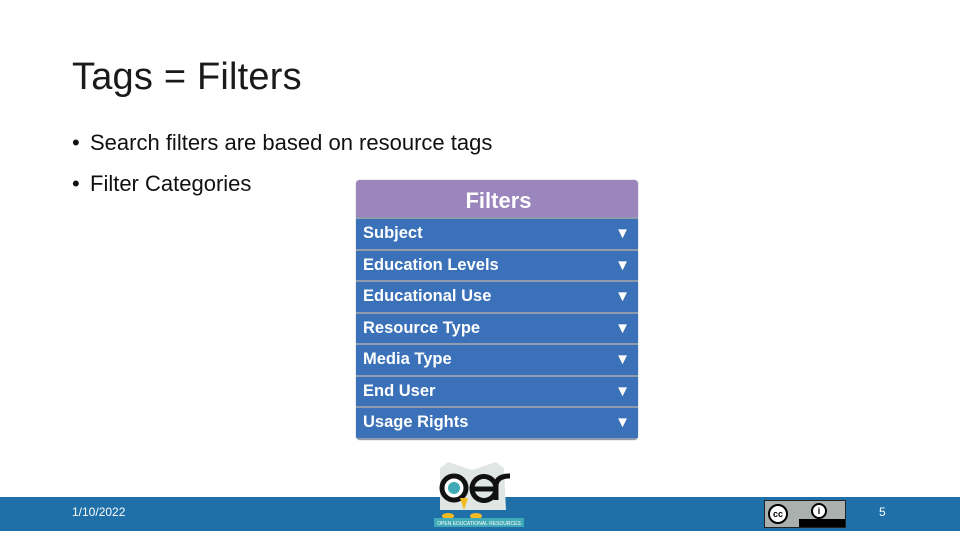 The height and width of the screenshot is (540, 960). What do you see at coordinates (497, 198) in the screenshot?
I see `filters-header: Filters` at bounding box center [497, 198].